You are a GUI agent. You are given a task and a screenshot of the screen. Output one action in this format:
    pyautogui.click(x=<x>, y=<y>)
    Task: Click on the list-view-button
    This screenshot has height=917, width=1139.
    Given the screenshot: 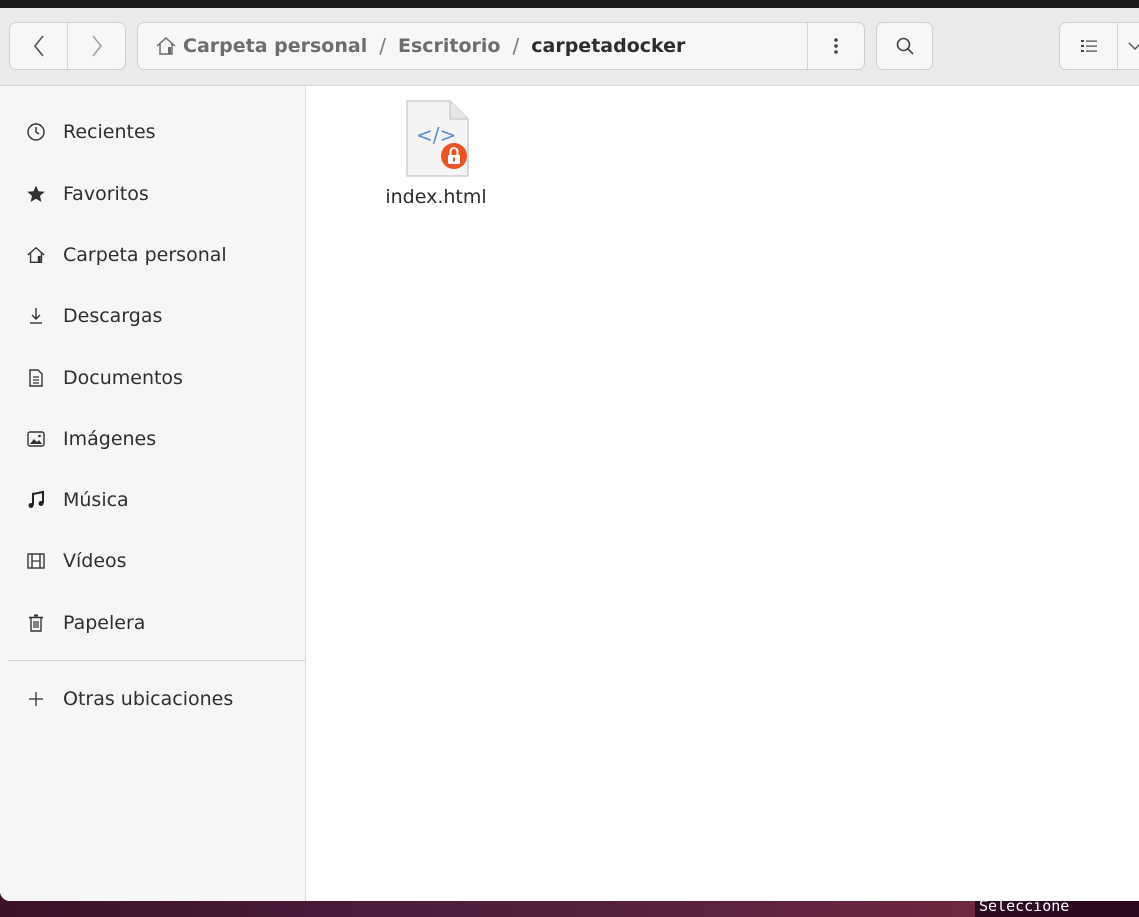 What is the action you would take?
    pyautogui.click(x=1089, y=46)
    